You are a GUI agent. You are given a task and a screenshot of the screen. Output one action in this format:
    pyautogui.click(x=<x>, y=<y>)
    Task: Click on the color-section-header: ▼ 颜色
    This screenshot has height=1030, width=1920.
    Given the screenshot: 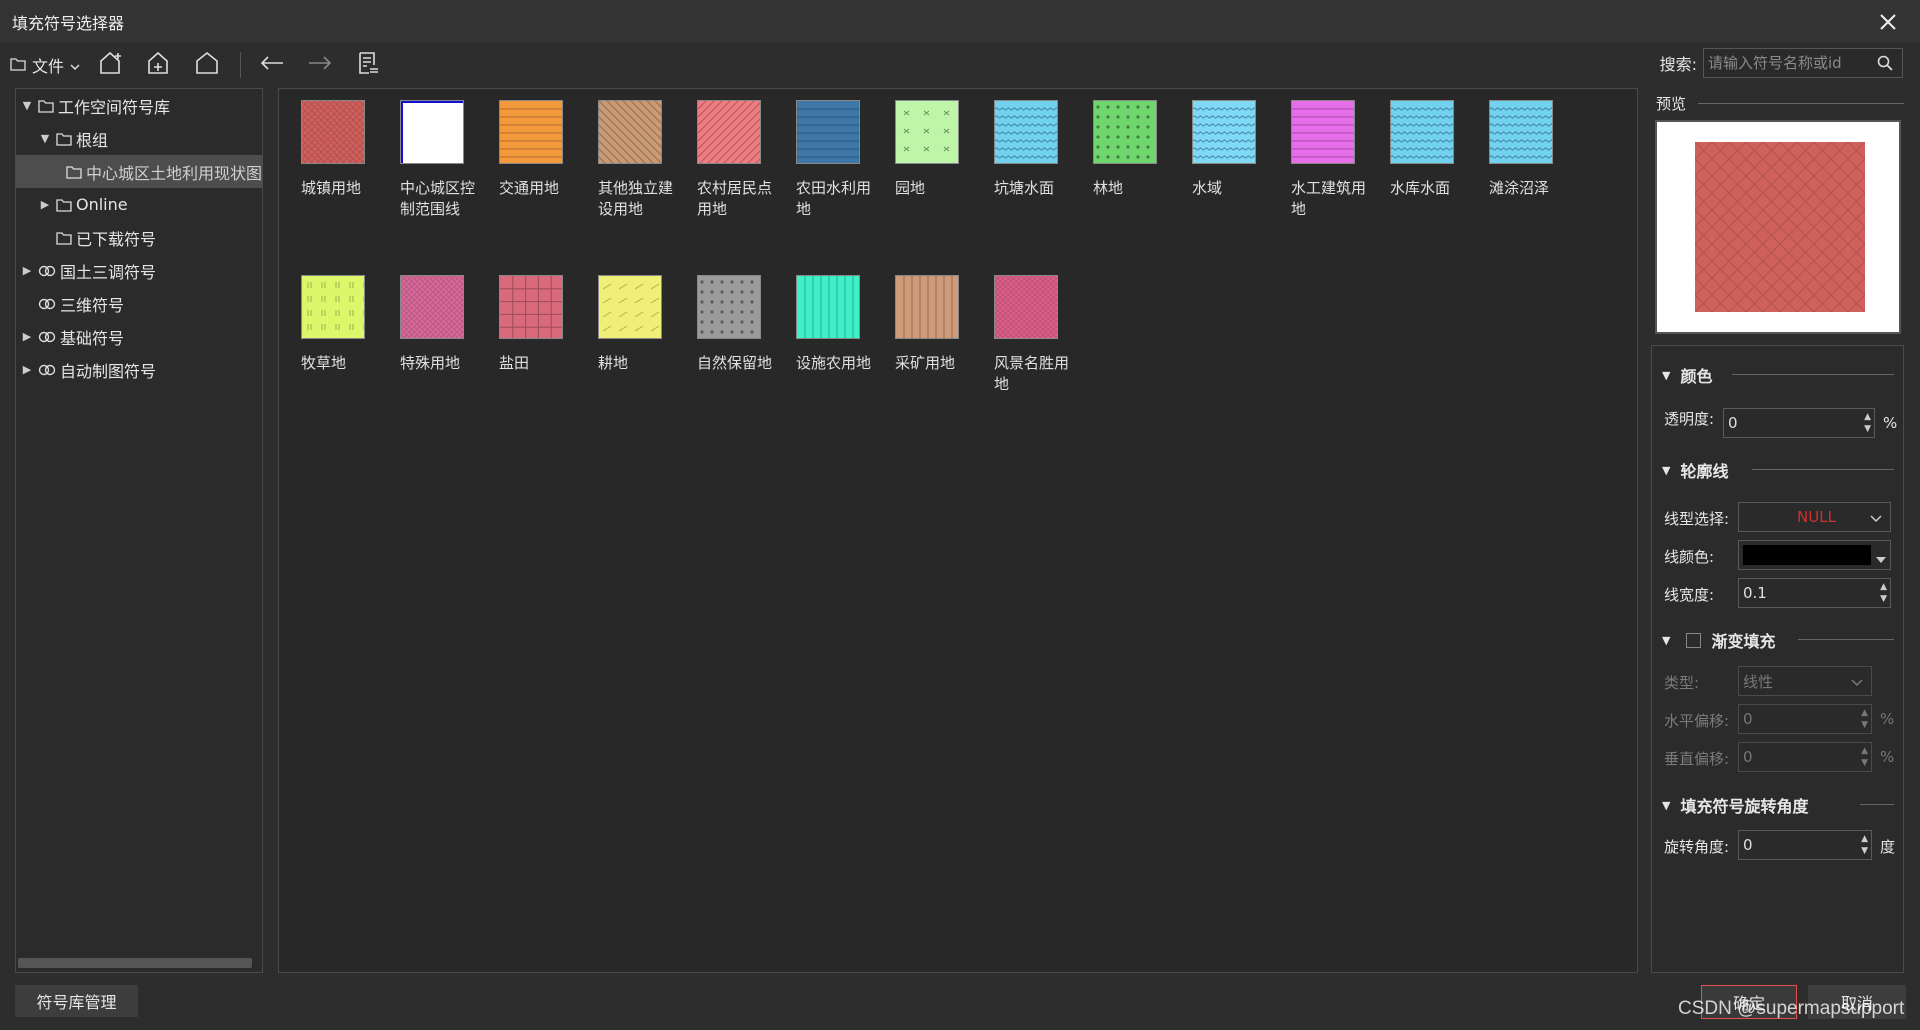 What is the action you would take?
    pyautogui.click(x=1687, y=375)
    